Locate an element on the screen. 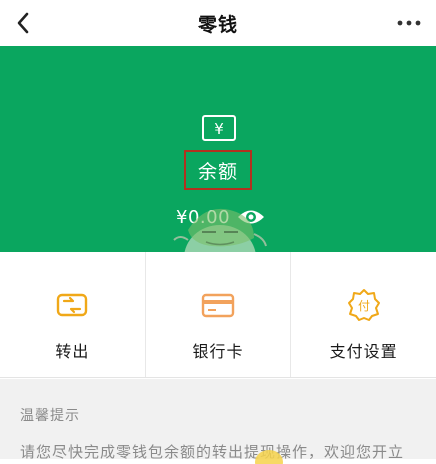 The height and width of the screenshot is (464, 436). payment-settings-label: 支付设置 is located at coordinates (363, 351).